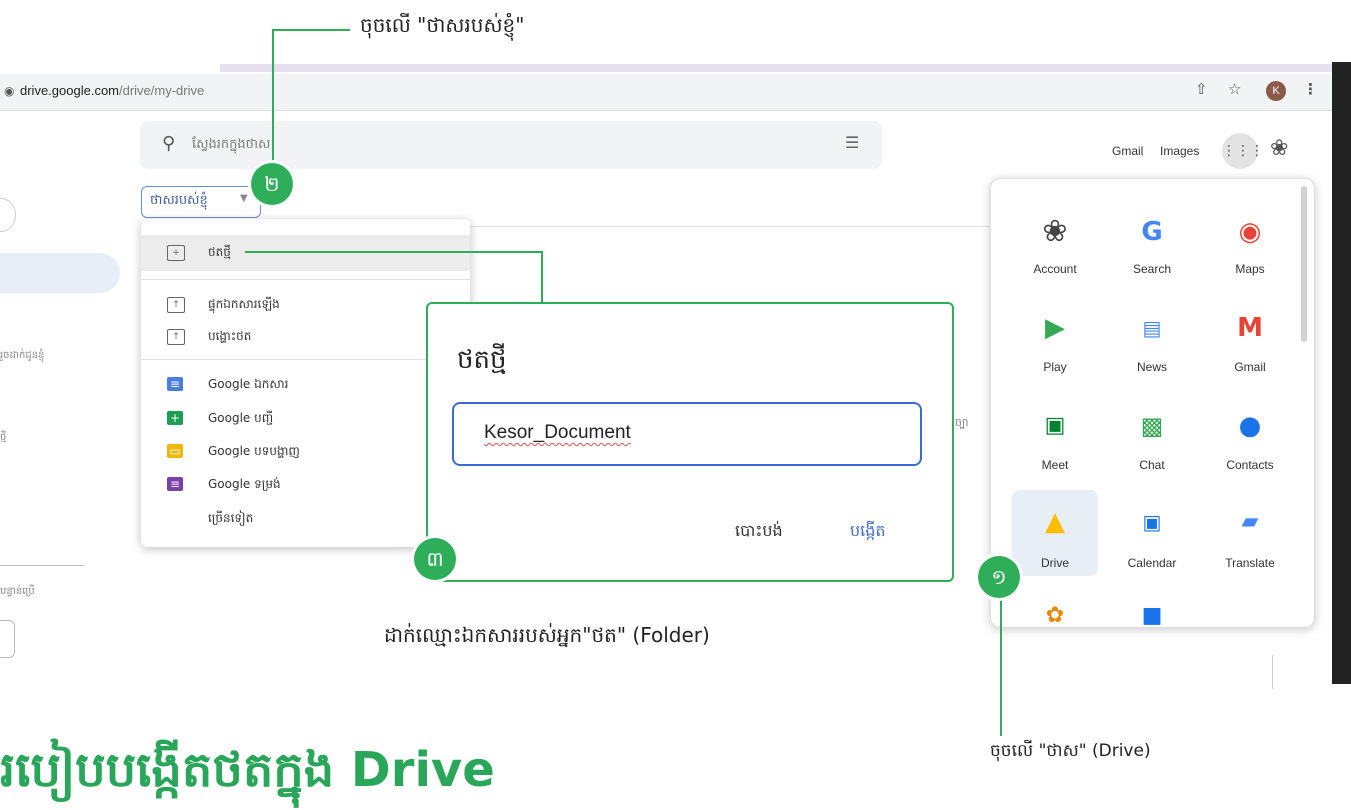 The width and height of the screenshot is (1351, 810). What do you see at coordinates (1250, 328) in the screenshot?
I see `gmail-icon: M` at bounding box center [1250, 328].